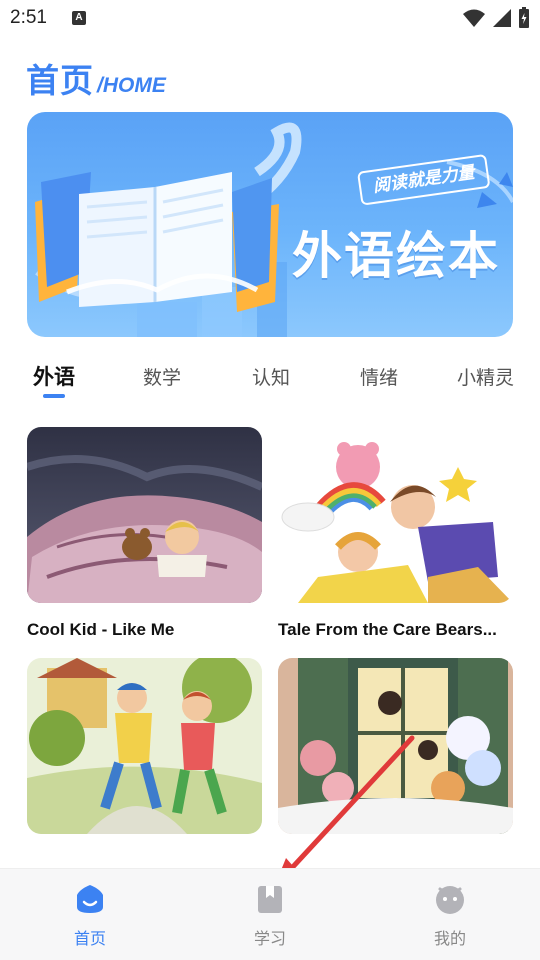 This screenshot has width=540, height=960. Describe the element at coordinates (449, 938) in the screenshot. I see `nav-profile-label: 我的` at that location.